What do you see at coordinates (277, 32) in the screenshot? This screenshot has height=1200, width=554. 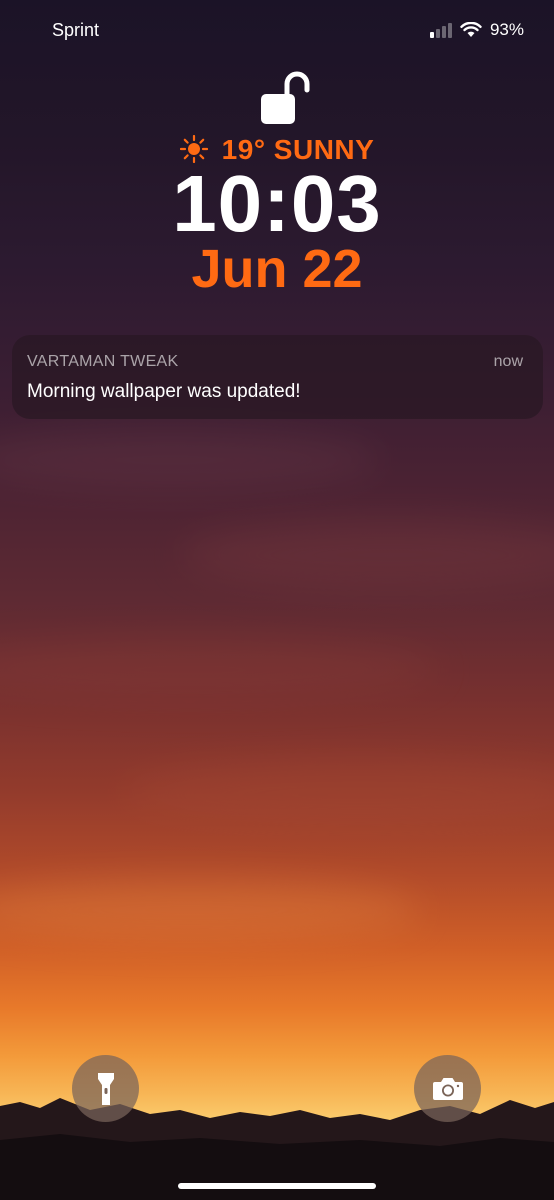 I see `status-bar: Sprint 93%` at bounding box center [277, 32].